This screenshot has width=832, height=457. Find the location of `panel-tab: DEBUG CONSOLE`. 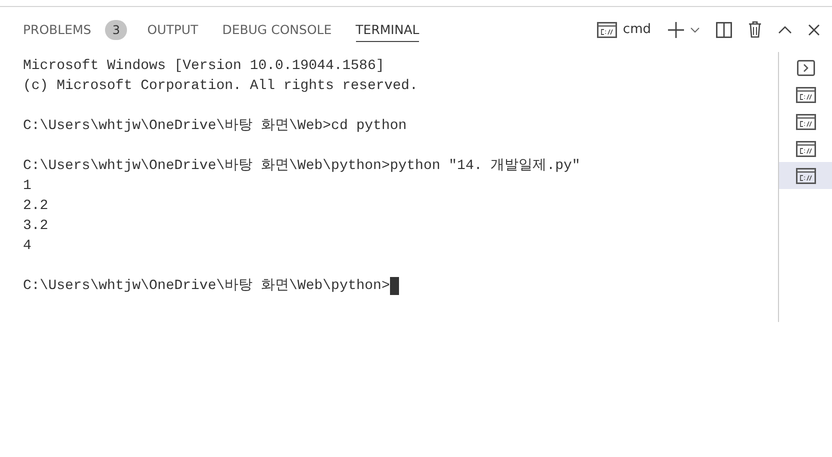

panel-tab: DEBUG CONSOLE is located at coordinates (277, 30).